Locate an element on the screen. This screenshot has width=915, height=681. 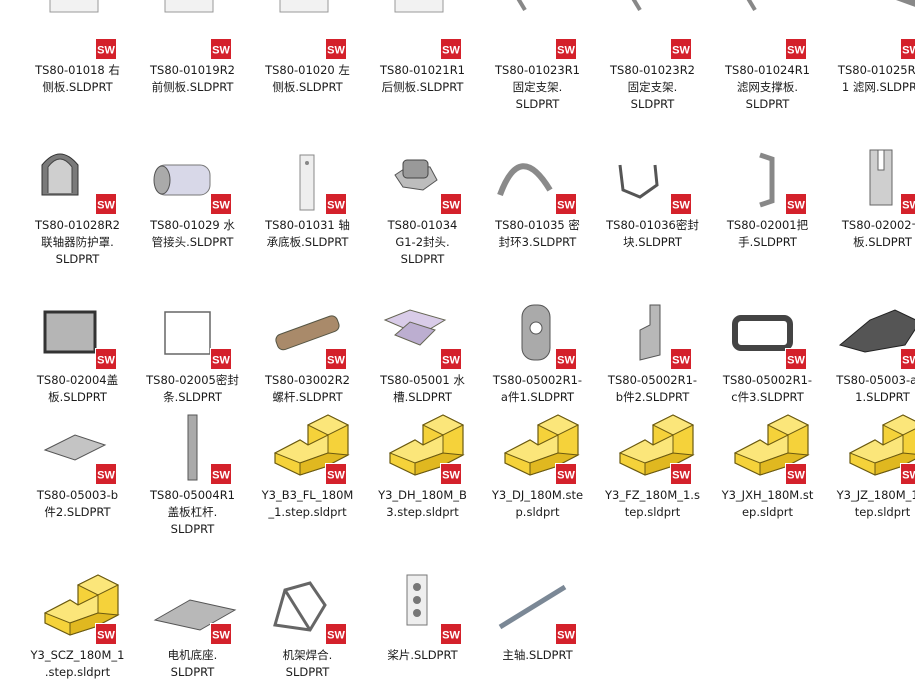
file-item: SW TS80-02001把 手.SLDPRT is located at coordinates (767, 193).